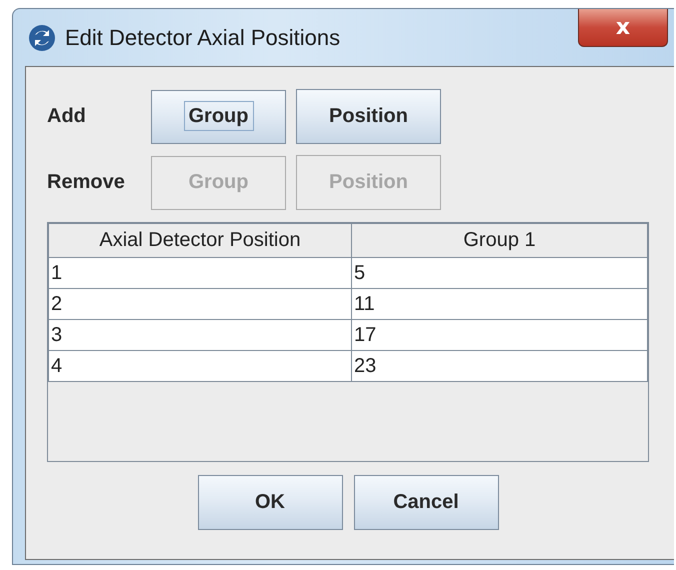  I want to click on table-cell: 4, so click(200, 366).